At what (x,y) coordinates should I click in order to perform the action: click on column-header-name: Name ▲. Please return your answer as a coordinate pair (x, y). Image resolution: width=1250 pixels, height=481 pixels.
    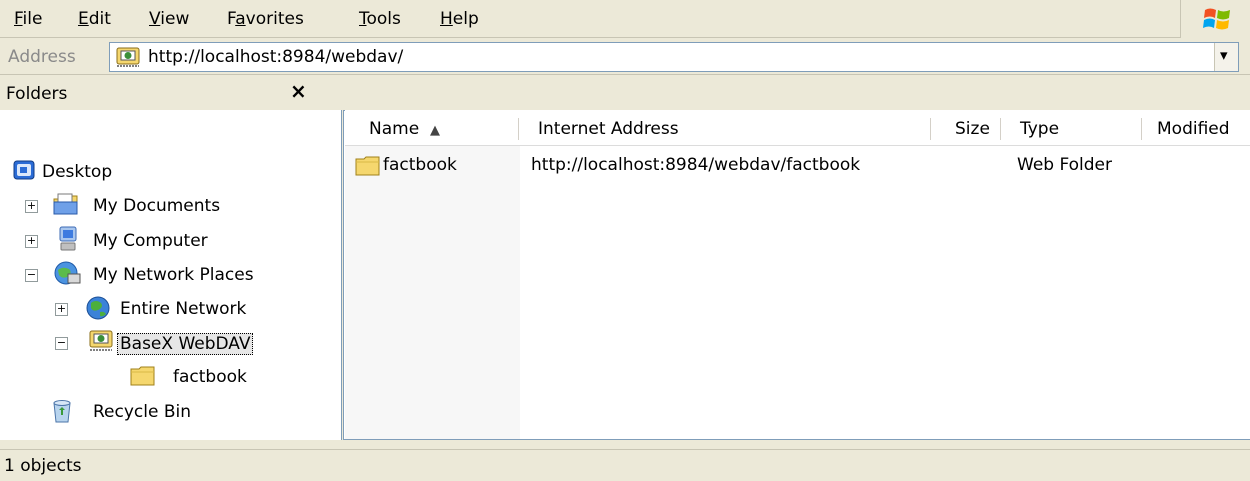
    Looking at the image, I should click on (404, 129).